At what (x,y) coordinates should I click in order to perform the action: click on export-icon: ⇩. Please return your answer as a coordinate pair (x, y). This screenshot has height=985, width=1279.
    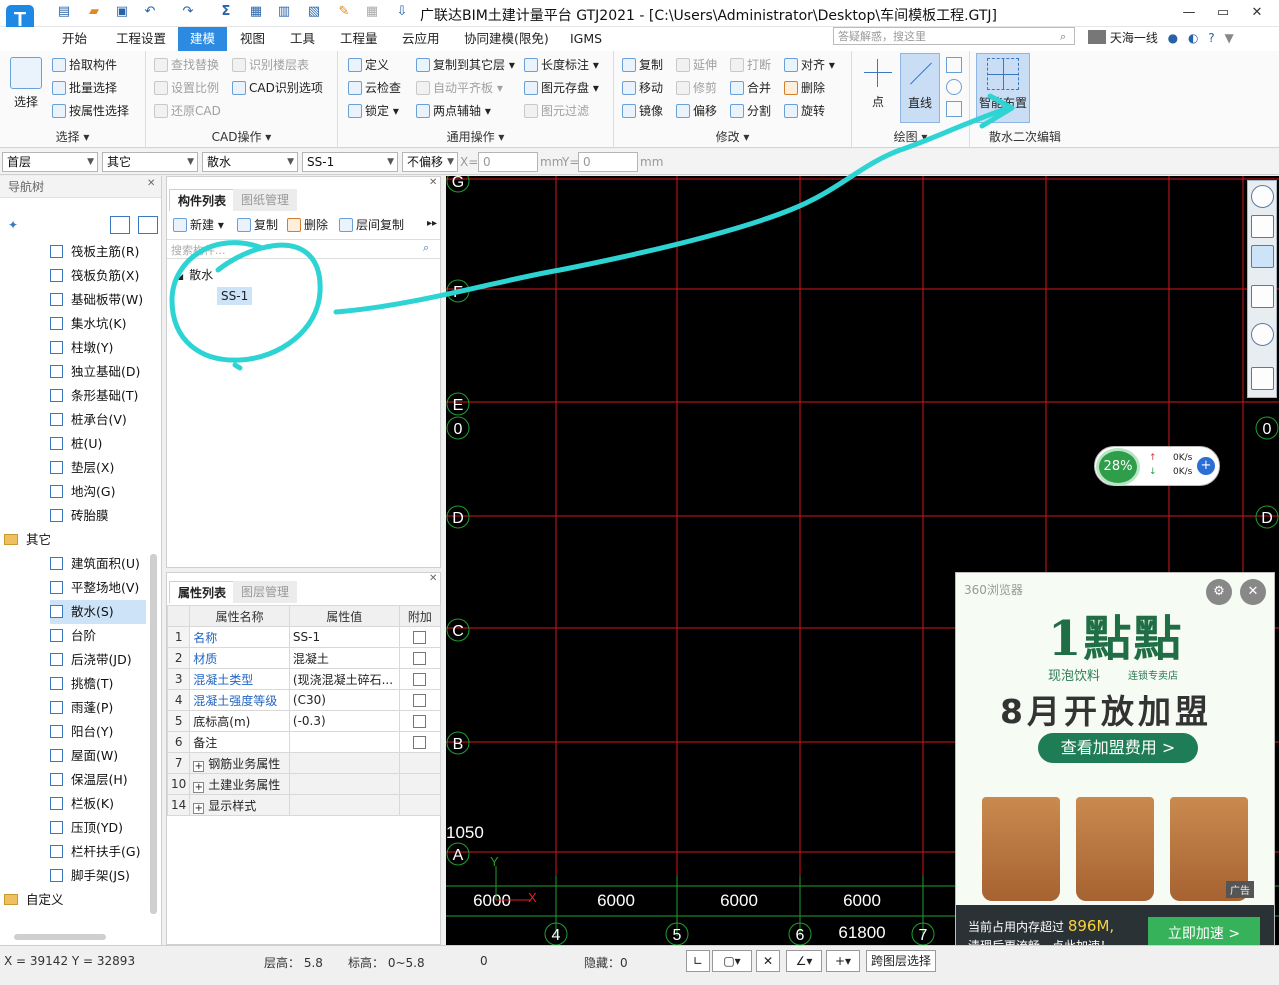
    Looking at the image, I should click on (402, 12).